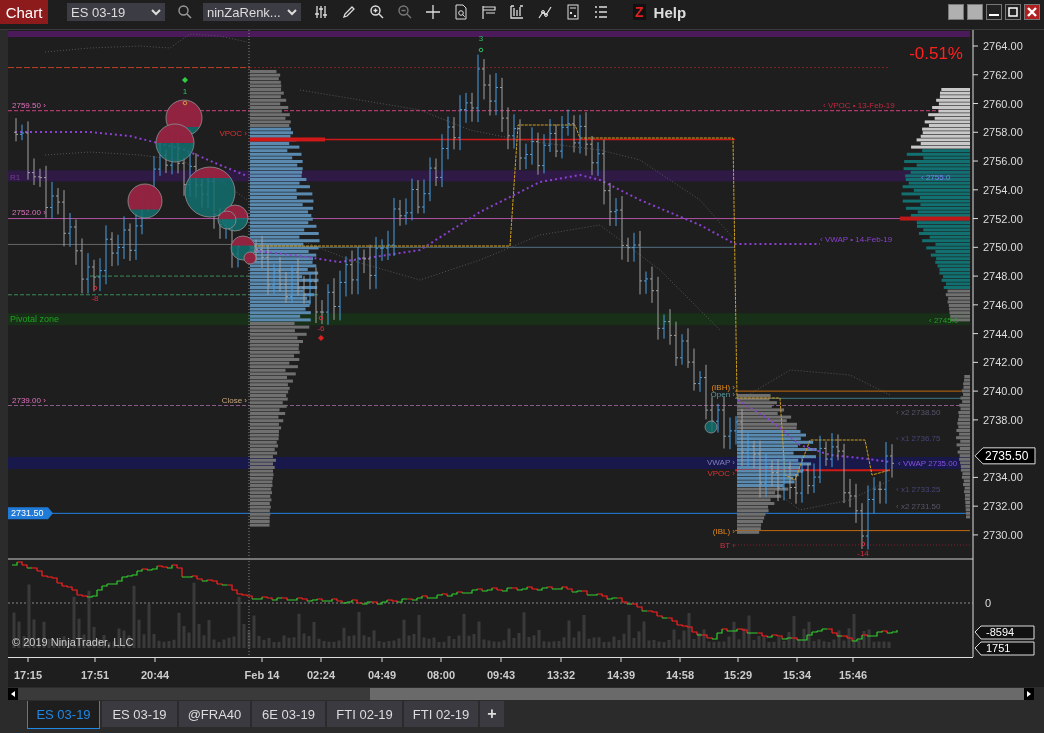 The height and width of the screenshot is (733, 1044). Describe the element at coordinates (994, 12) in the screenshot. I see `minimize-button` at that location.